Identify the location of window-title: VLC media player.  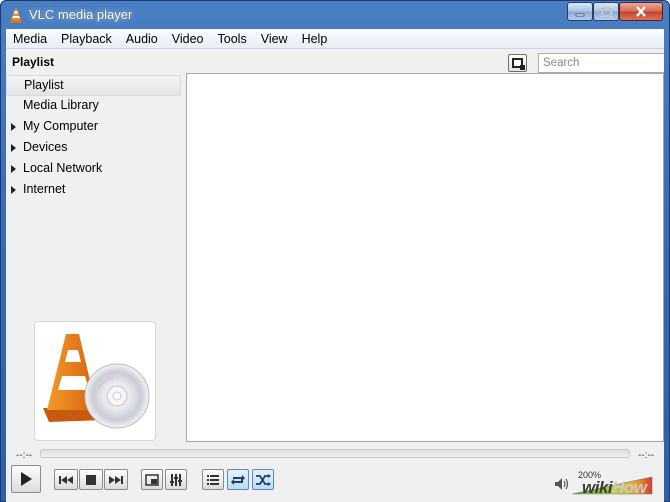
(81, 14).